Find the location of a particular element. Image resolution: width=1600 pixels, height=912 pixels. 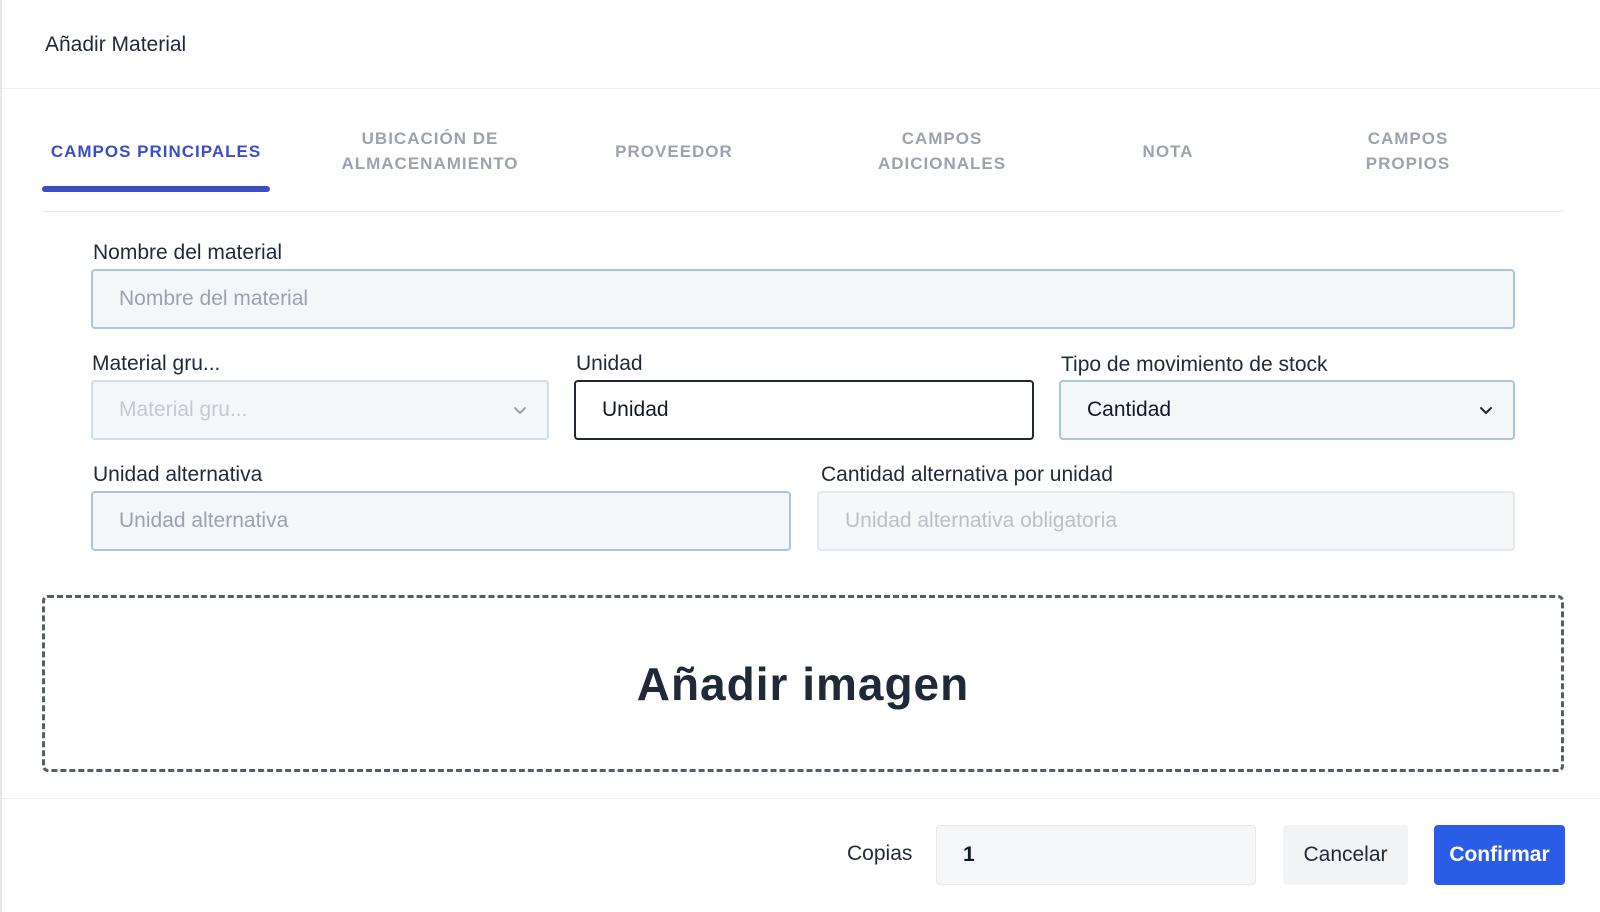

active-tab-indicator is located at coordinates (156, 189).